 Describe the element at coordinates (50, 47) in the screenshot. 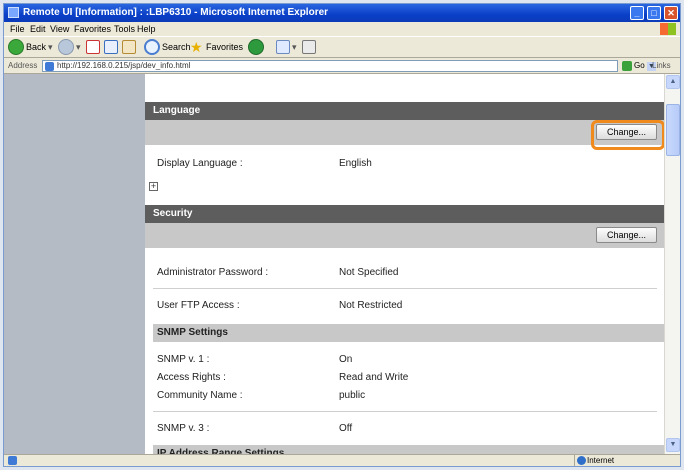

I see `back-dropdown-icon: ▾` at that location.